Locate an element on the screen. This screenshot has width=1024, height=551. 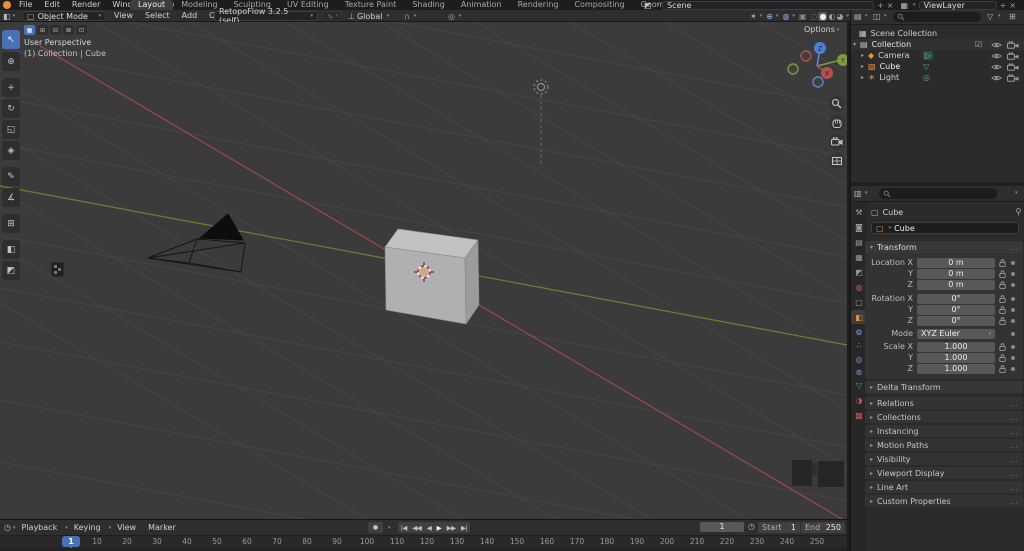
collapse-icon: ▾ is located at coordinates (854, 44).